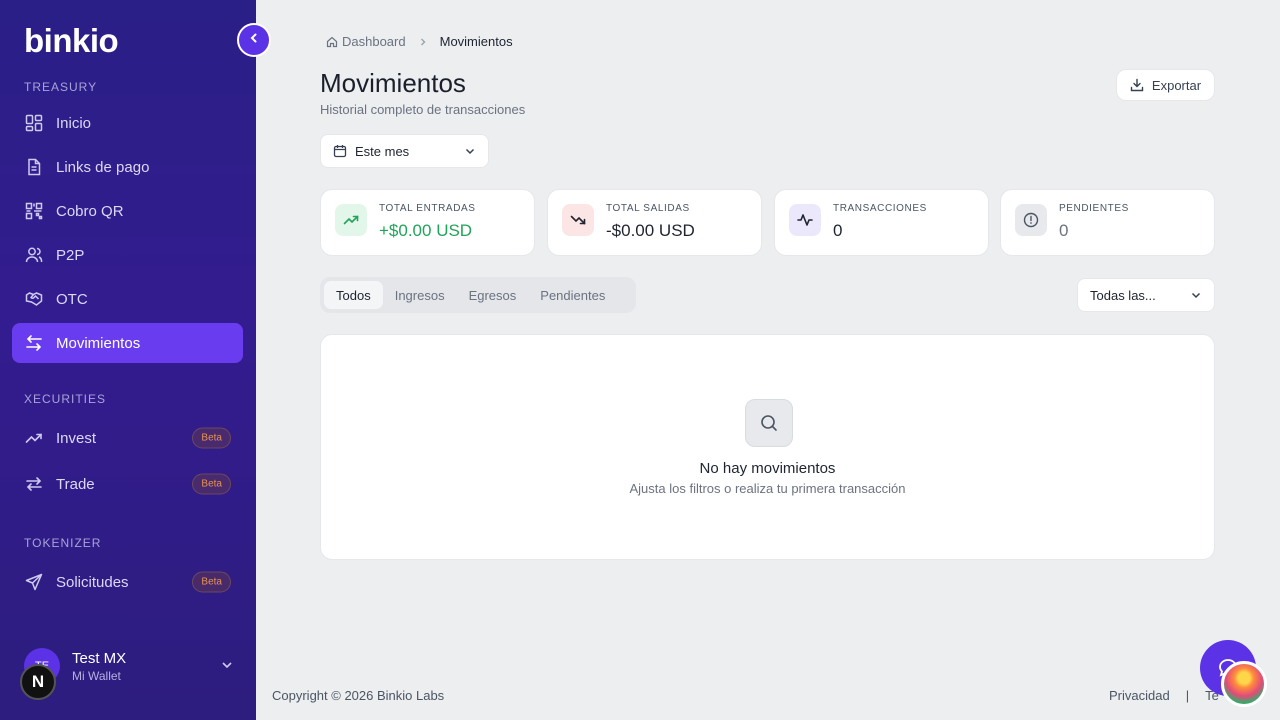 The width and height of the screenshot is (1280, 720). I want to click on sidebar-item-inicio: Inicio, so click(127, 123).